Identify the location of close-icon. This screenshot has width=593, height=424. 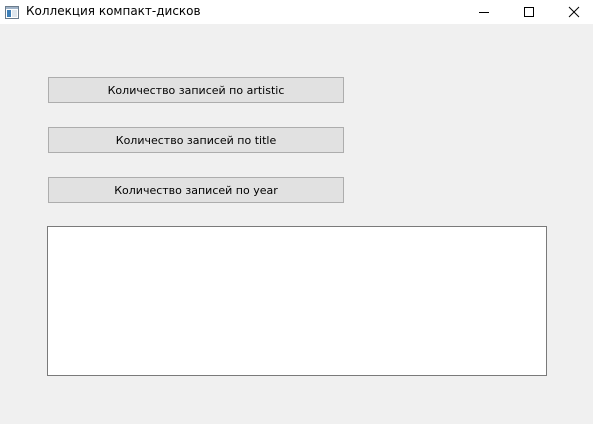
(574, 12).